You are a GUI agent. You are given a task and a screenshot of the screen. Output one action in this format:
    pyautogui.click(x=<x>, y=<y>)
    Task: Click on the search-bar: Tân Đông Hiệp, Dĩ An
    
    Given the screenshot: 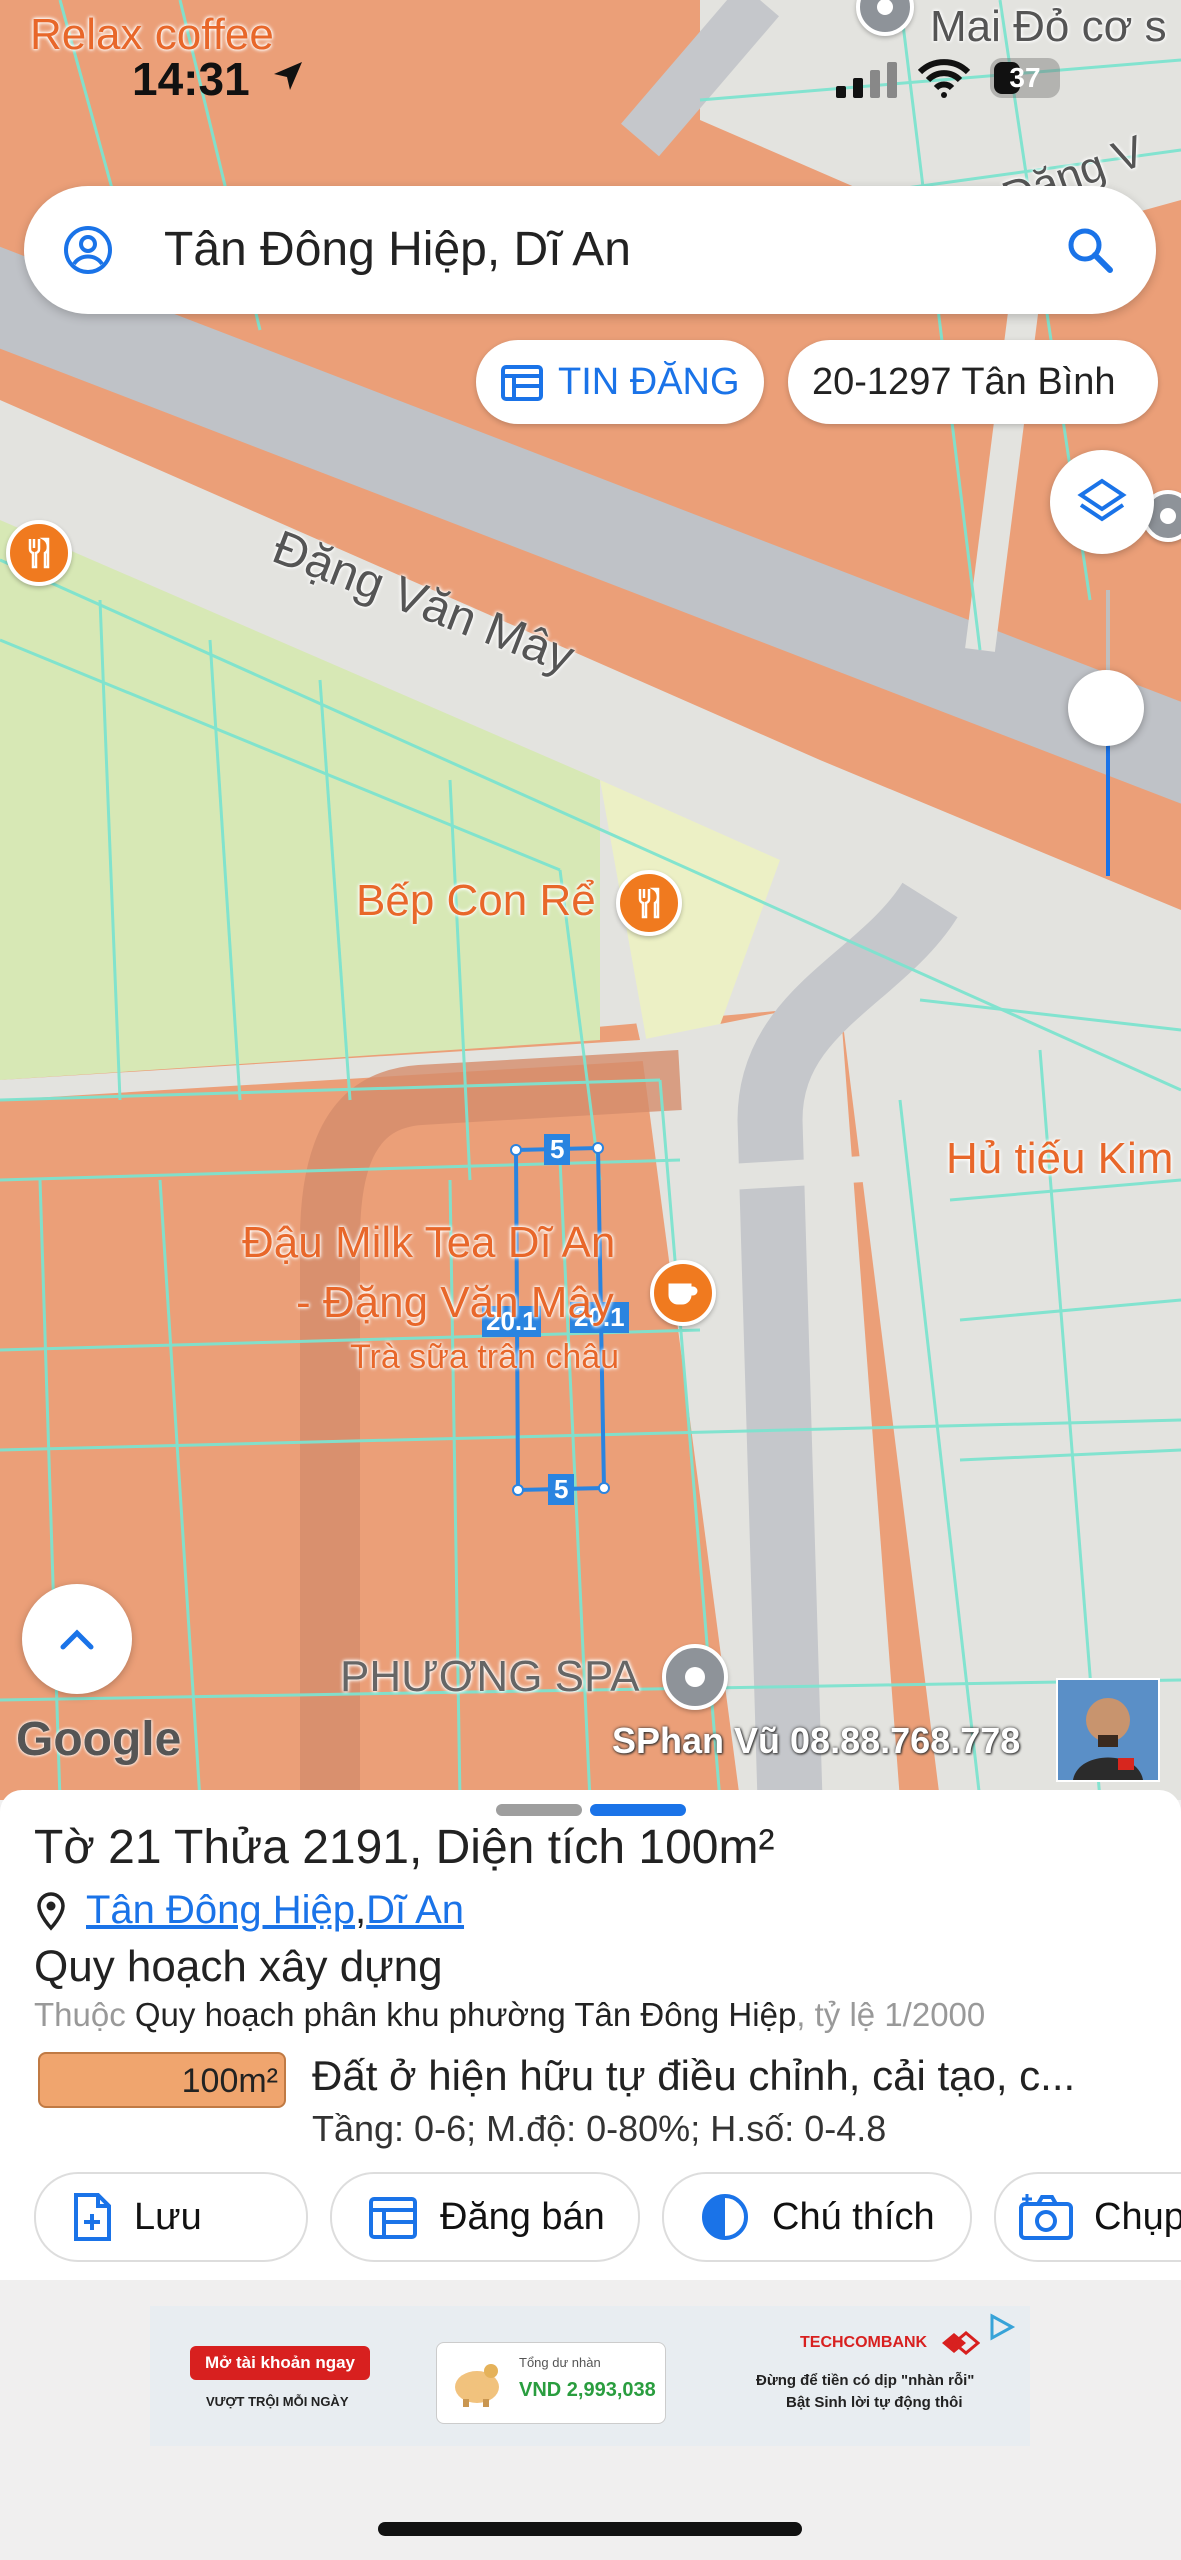 What is the action you would take?
    pyautogui.click(x=590, y=250)
    